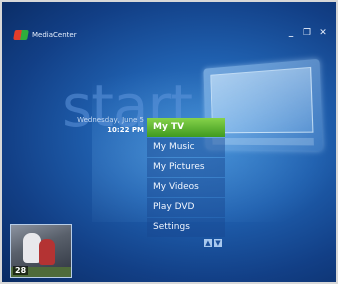 The width and height of the screenshot is (338, 284). I want to click on channel-number: 28, so click(21, 270).